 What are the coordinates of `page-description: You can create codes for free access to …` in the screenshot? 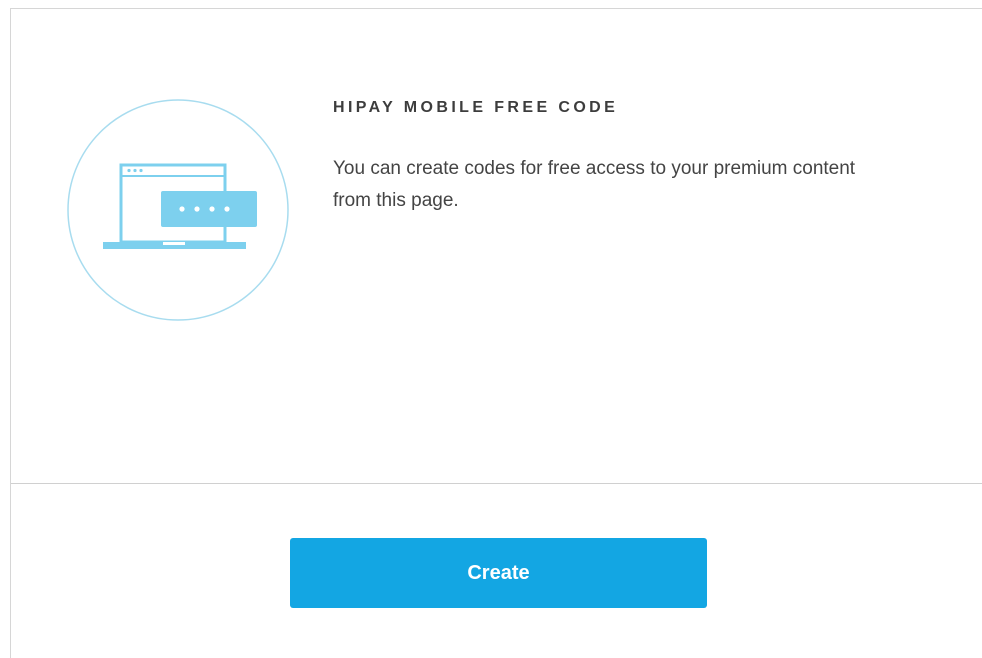 It's located at (594, 184).